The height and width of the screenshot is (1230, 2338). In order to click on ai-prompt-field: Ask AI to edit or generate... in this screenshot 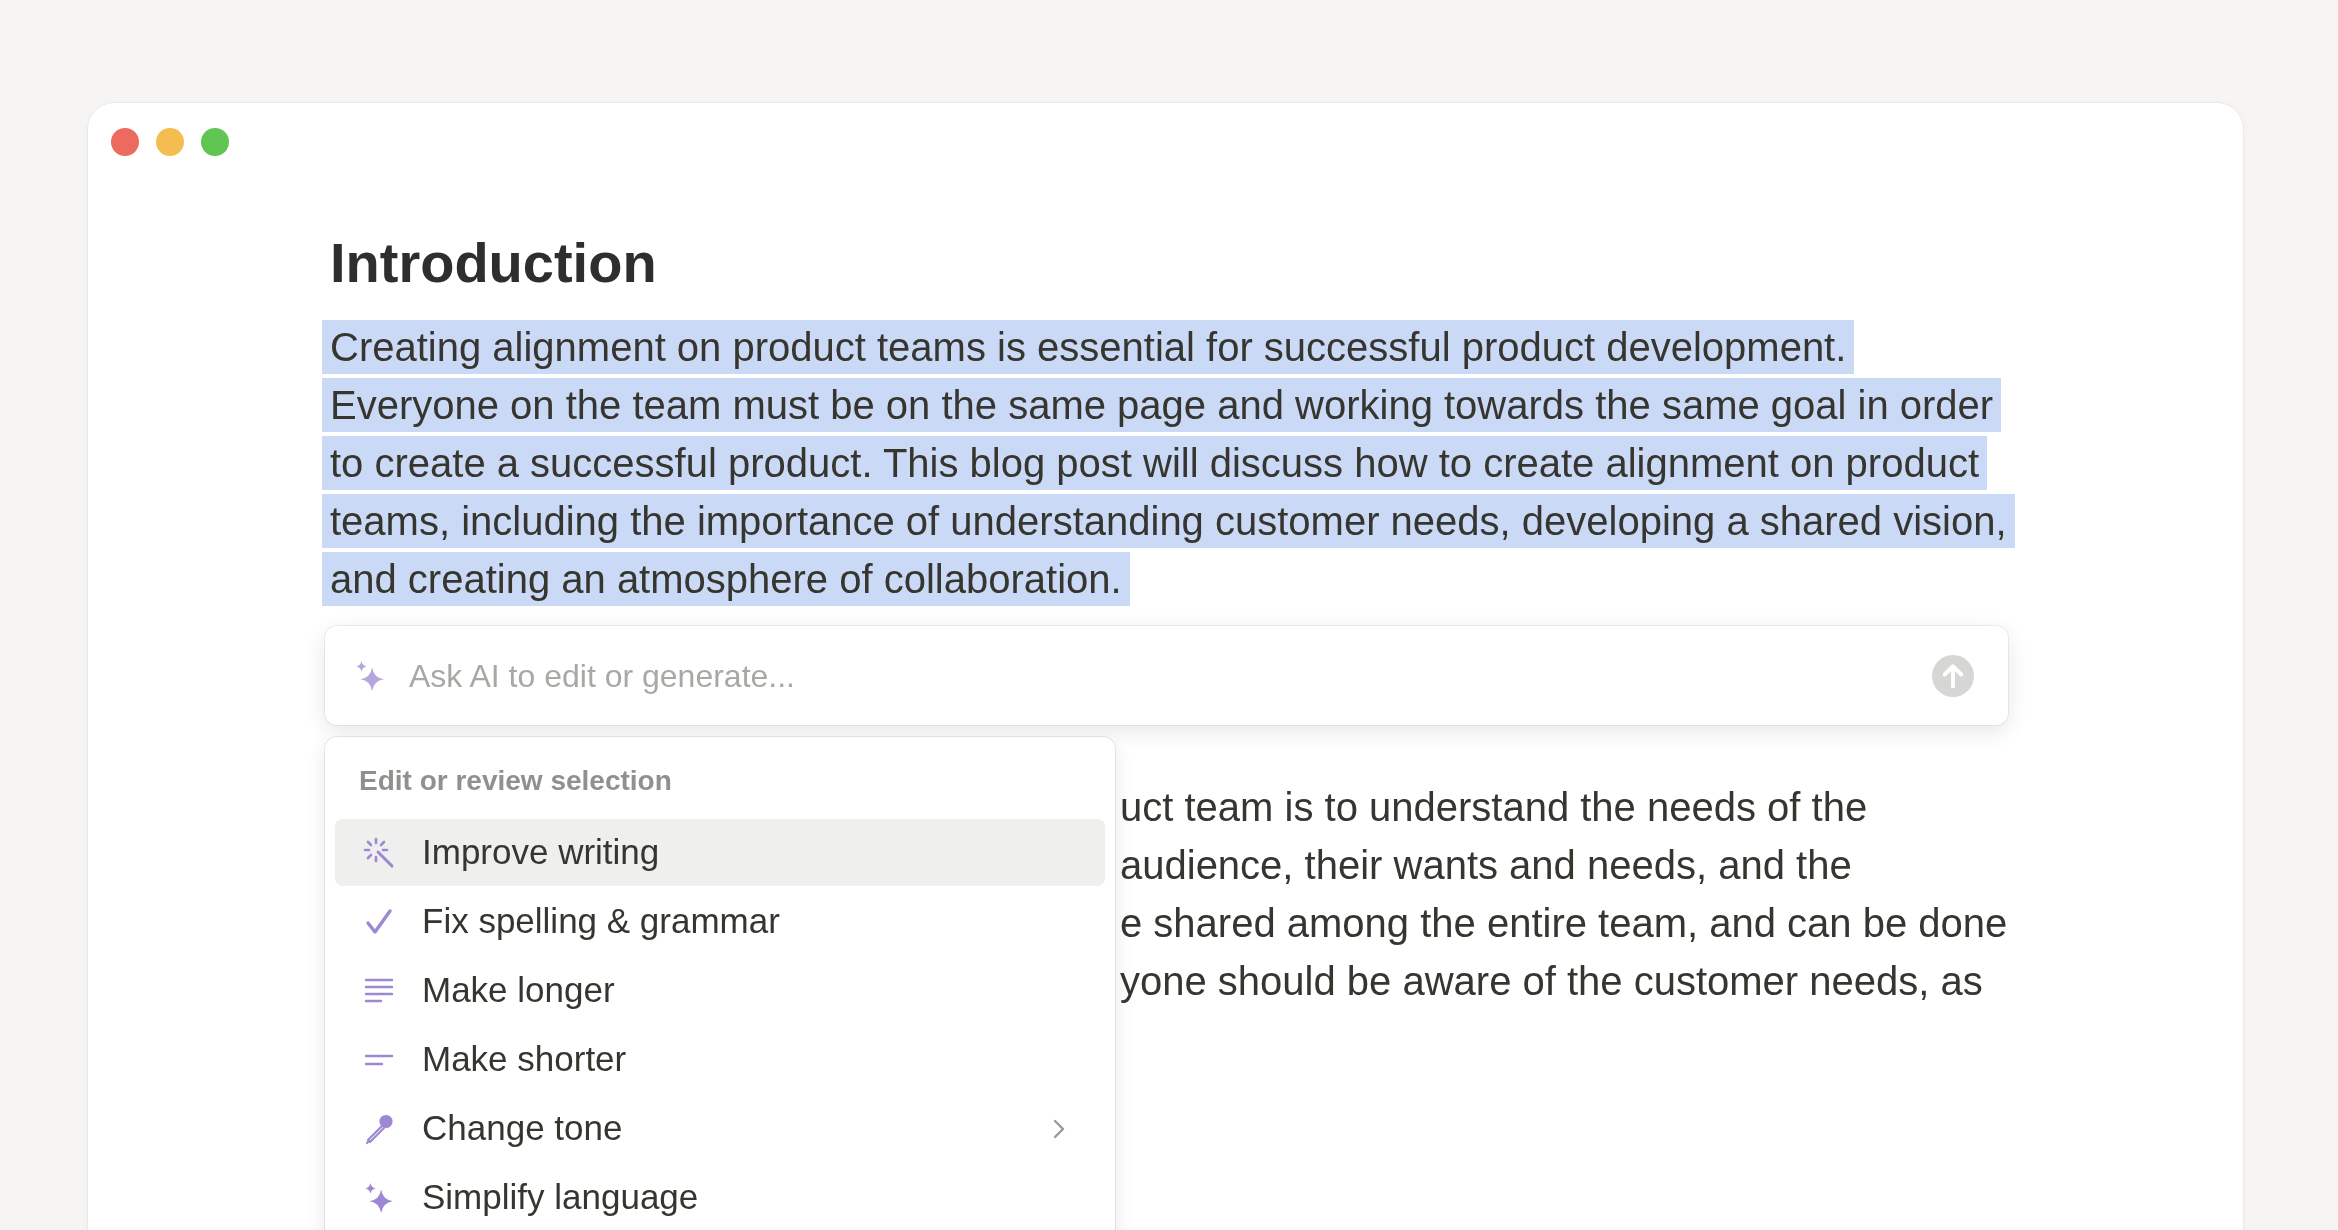, I will do `click(1158, 675)`.